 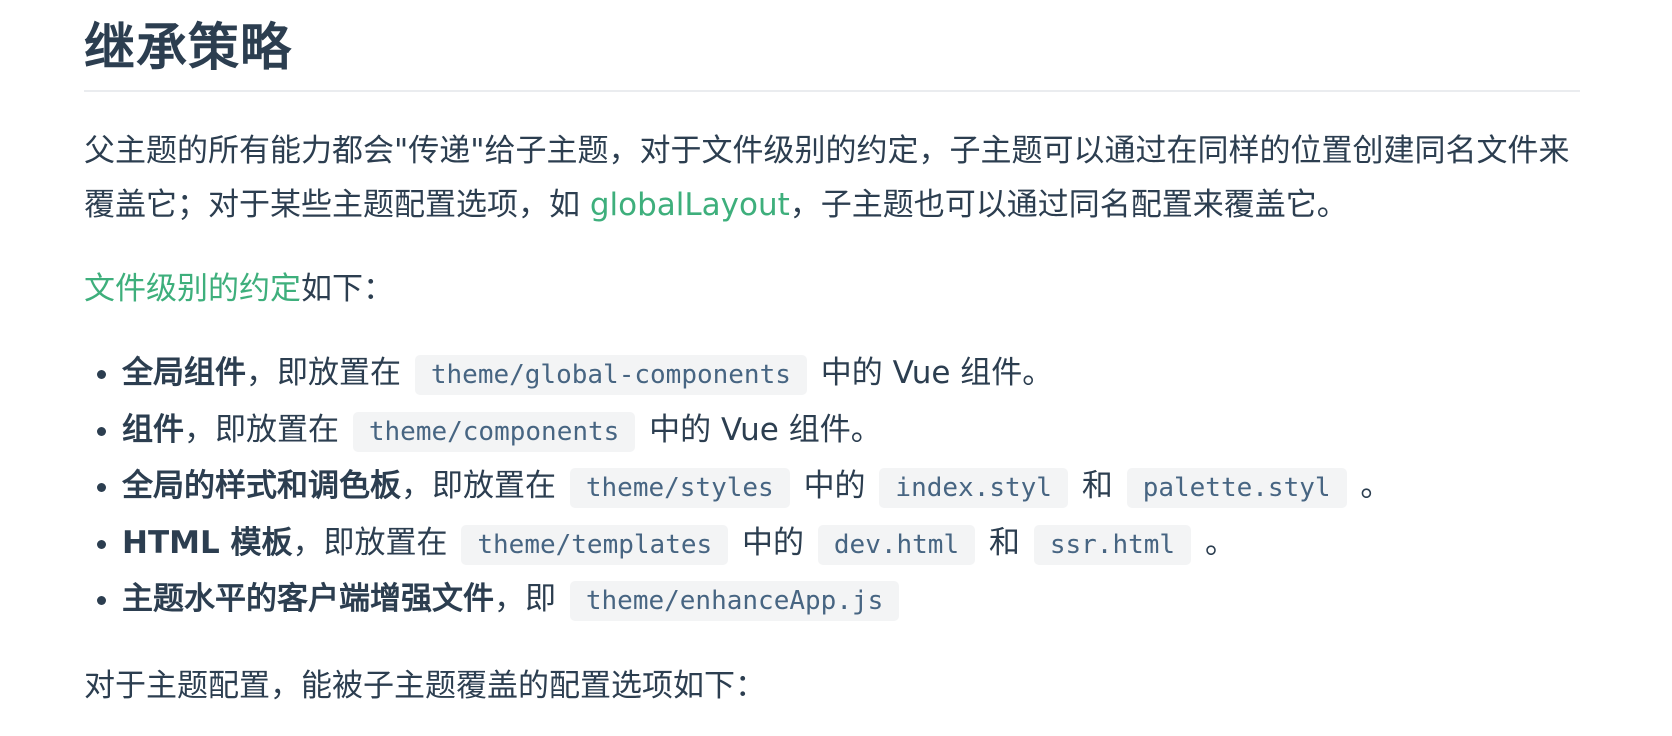 I want to click on section-heading: 继承策略, so click(x=832, y=46).